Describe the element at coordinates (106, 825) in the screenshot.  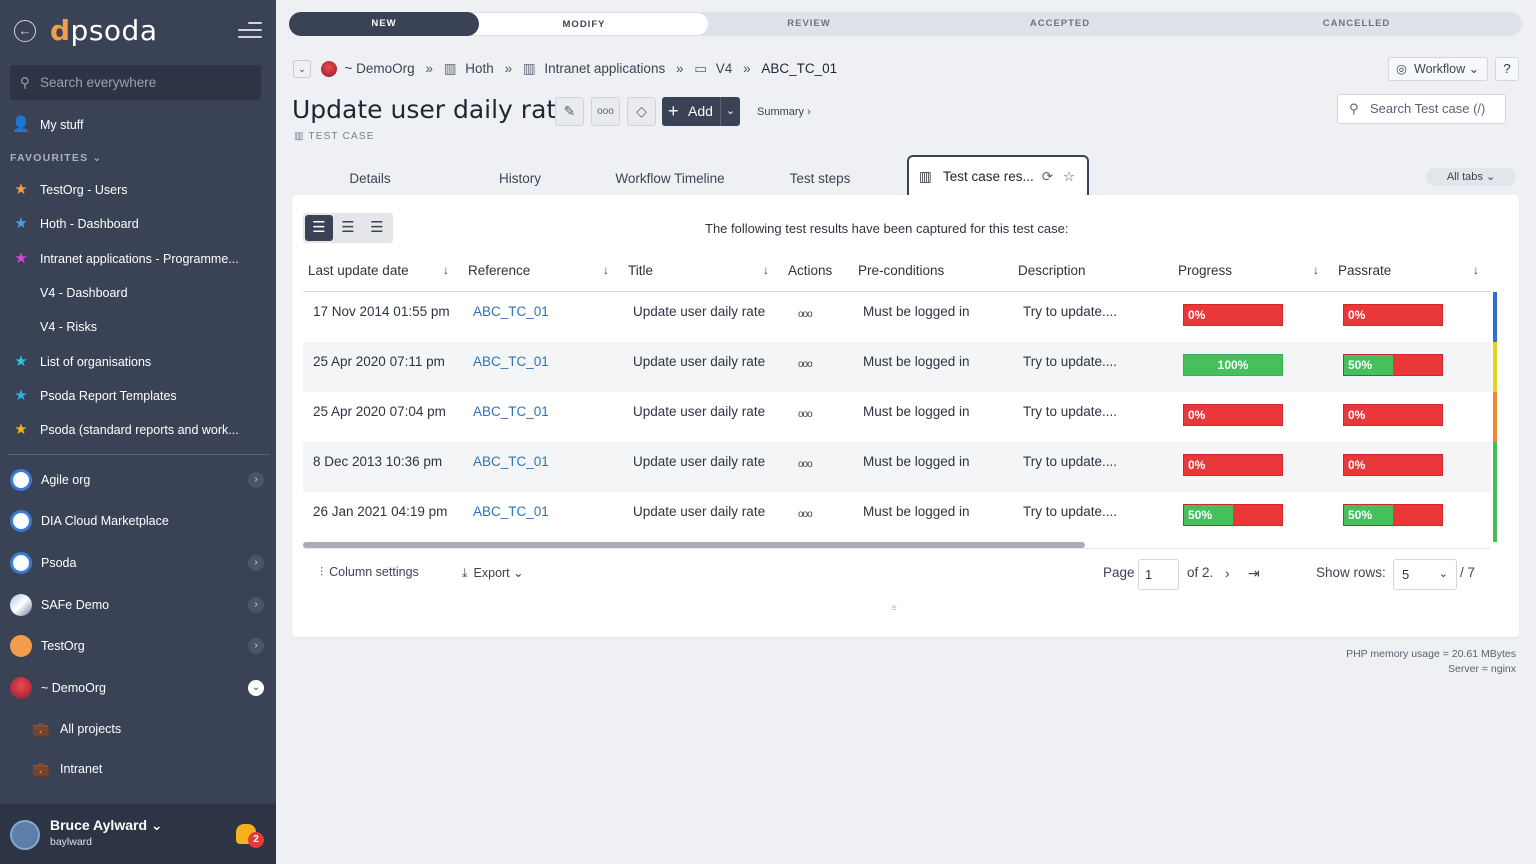
I see `user-name: Bruce Aylward ⌄` at that location.